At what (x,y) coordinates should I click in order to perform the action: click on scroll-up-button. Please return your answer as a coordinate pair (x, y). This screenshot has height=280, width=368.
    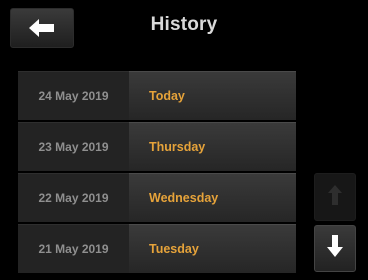
    Looking at the image, I should click on (335, 197).